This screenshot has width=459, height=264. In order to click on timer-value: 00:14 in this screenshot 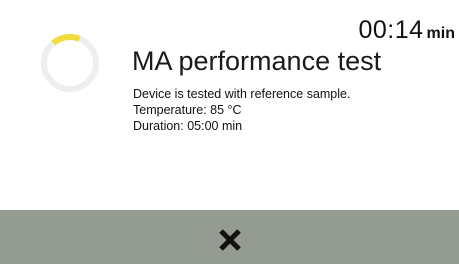, I will do `click(391, 30)`.